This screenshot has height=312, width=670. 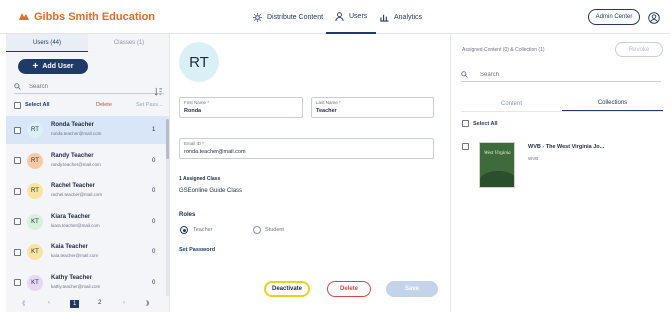 What do you see at coordinates (77, 194) in the screenshot?
I see `user-email: rachel.teacher@mail.com` at bounding box center [77, 194].